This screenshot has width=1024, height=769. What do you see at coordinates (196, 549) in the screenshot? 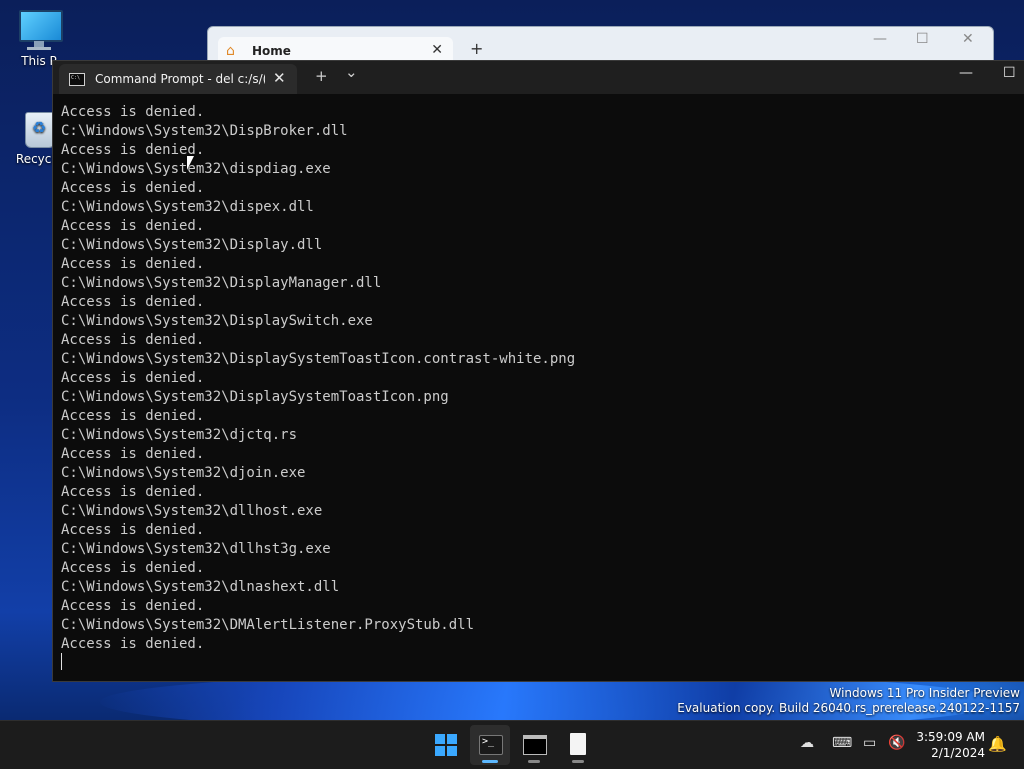
I see `console-line: C:\Windows\System32\dllhst3g.exe` at bounding box center [196, 549].